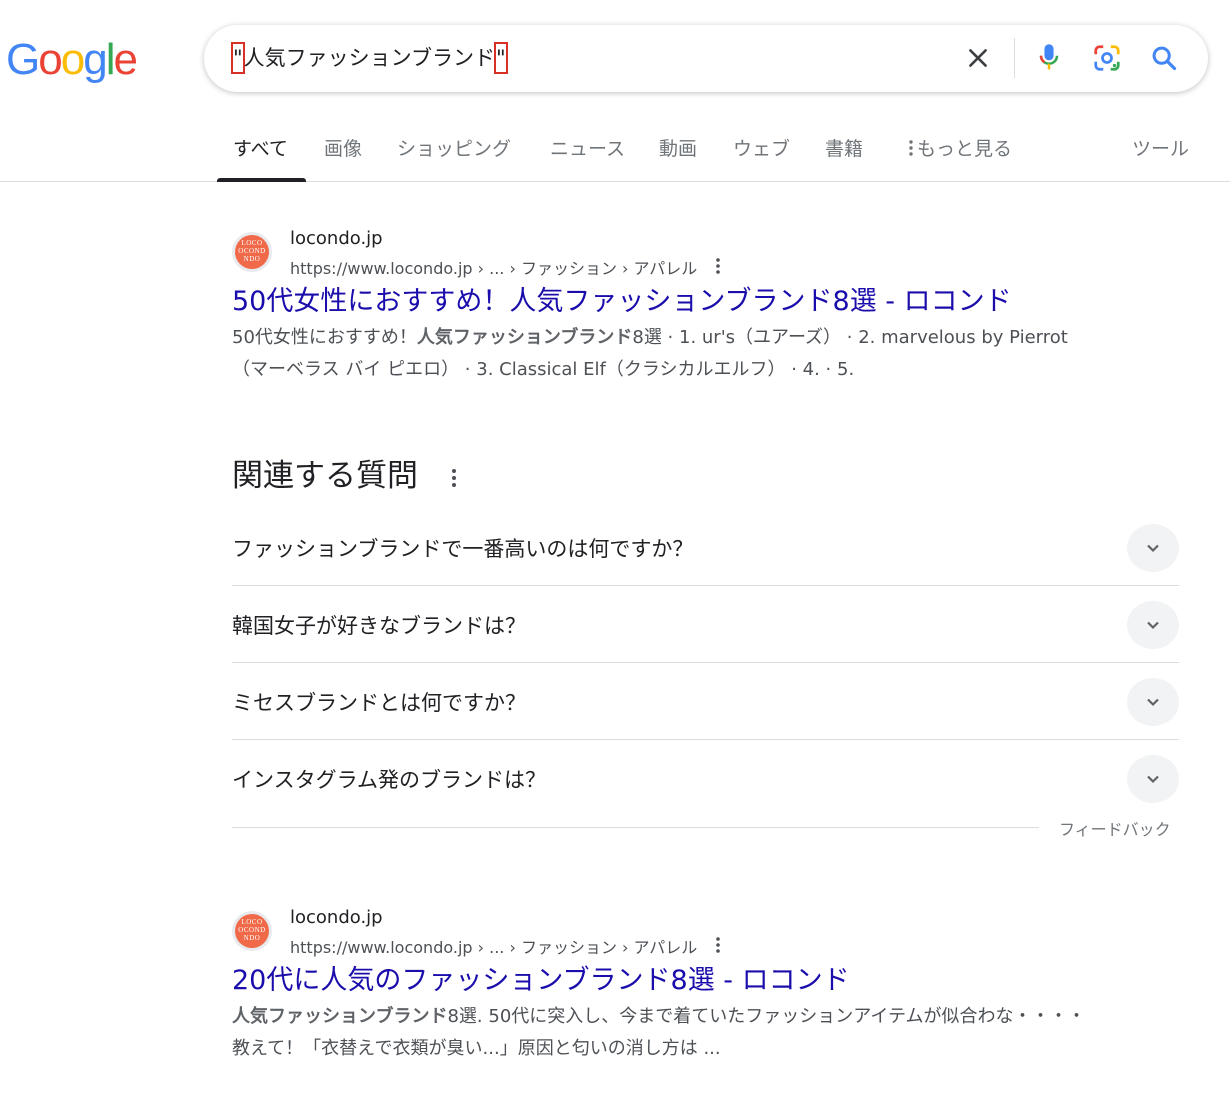  Describe the element at coordinates (635, 827) in the screenshot. I see `divider` at that location.